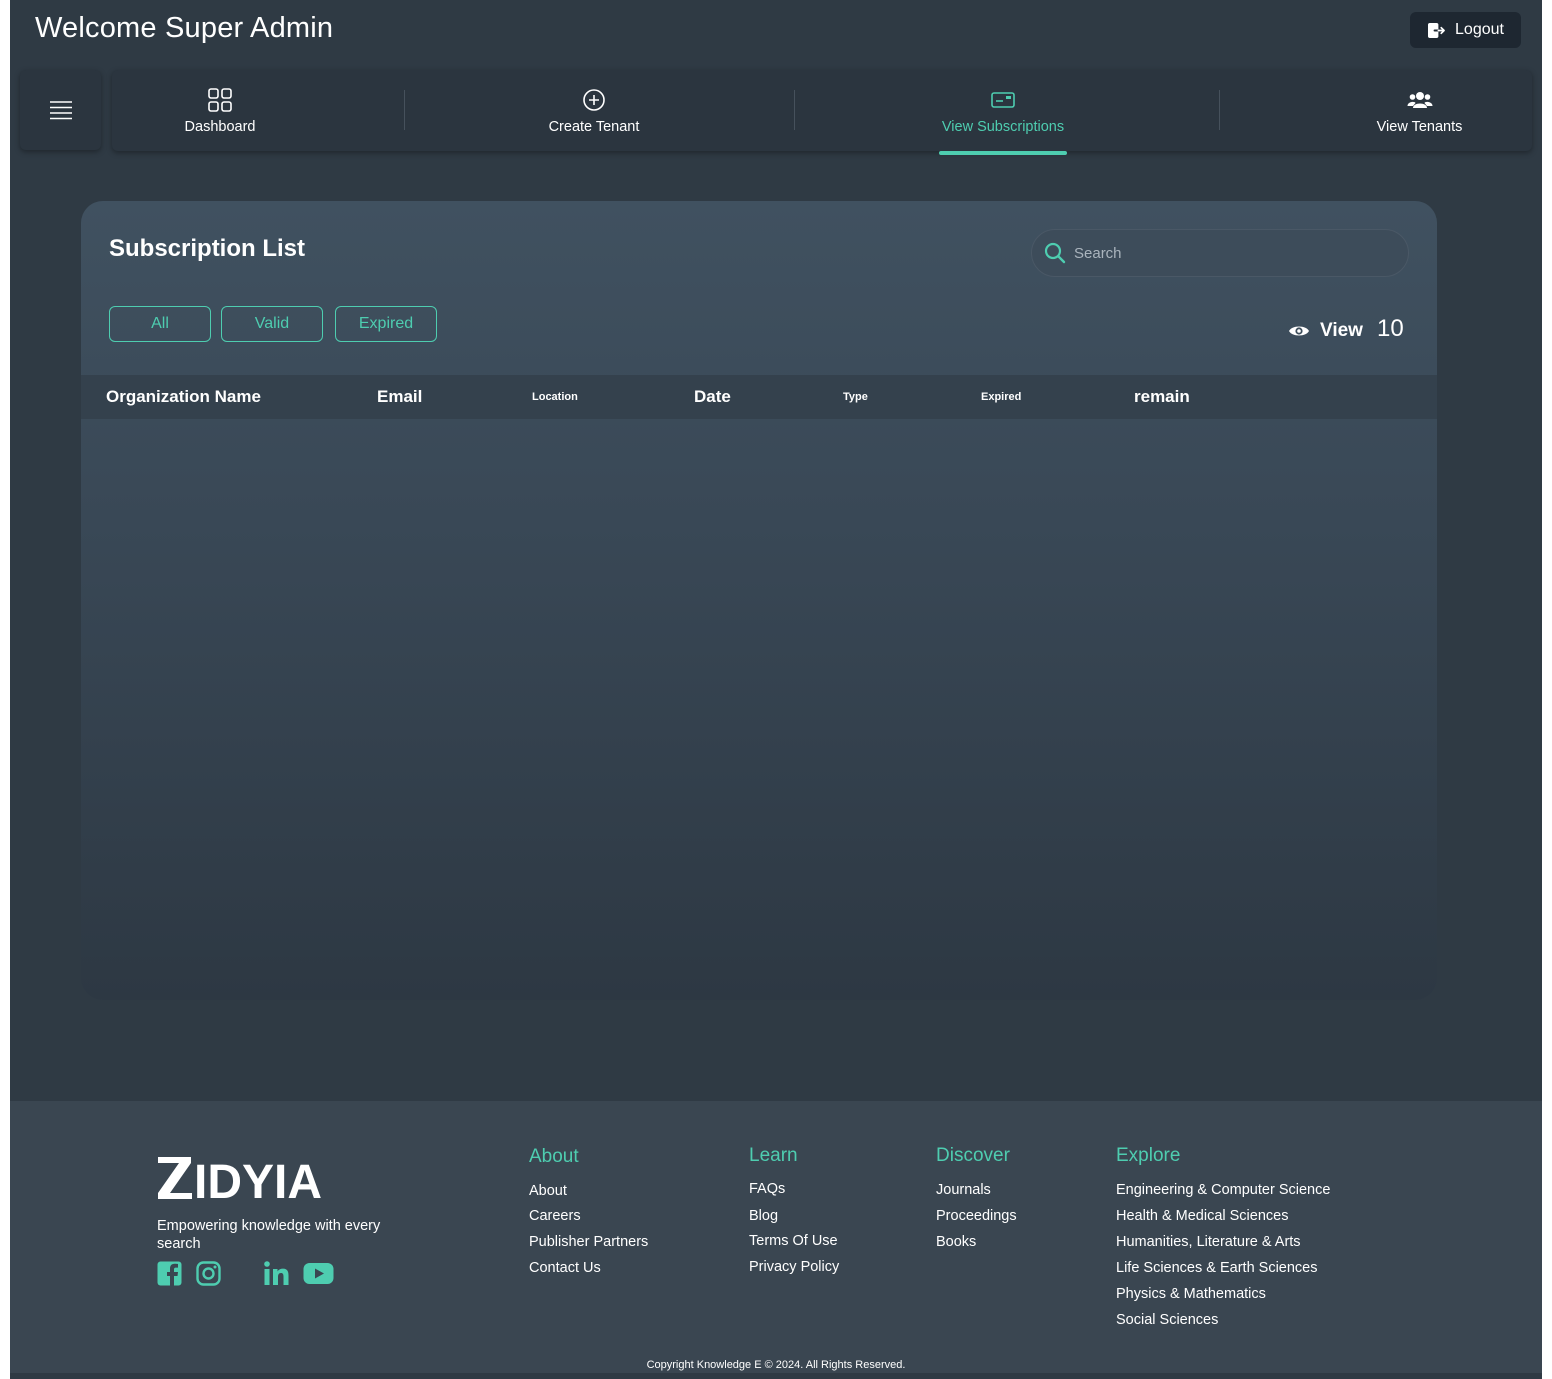  Describe the element at coordinates (1419, 110) in the screenshot. I see `nav-view-tenants: View Tenants` at that location.